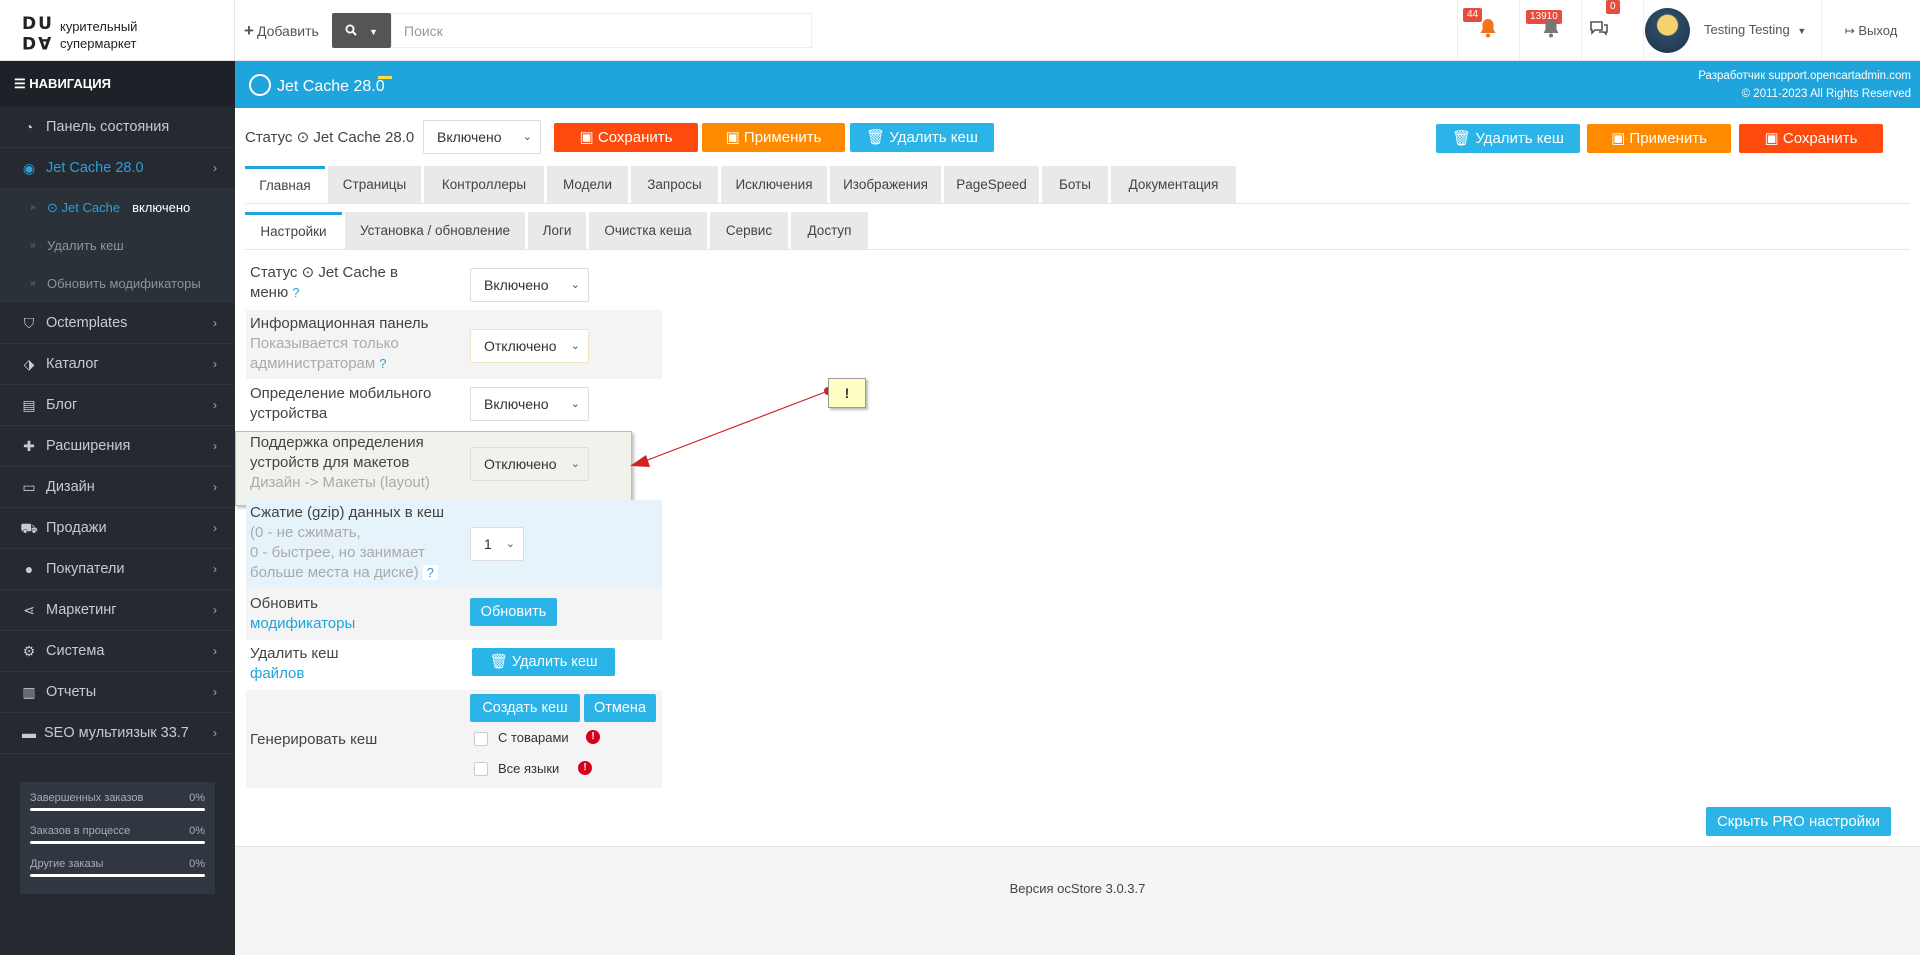  I want to click on footer: Версия ocStore 3.0.3.7, so click(1077, 900).